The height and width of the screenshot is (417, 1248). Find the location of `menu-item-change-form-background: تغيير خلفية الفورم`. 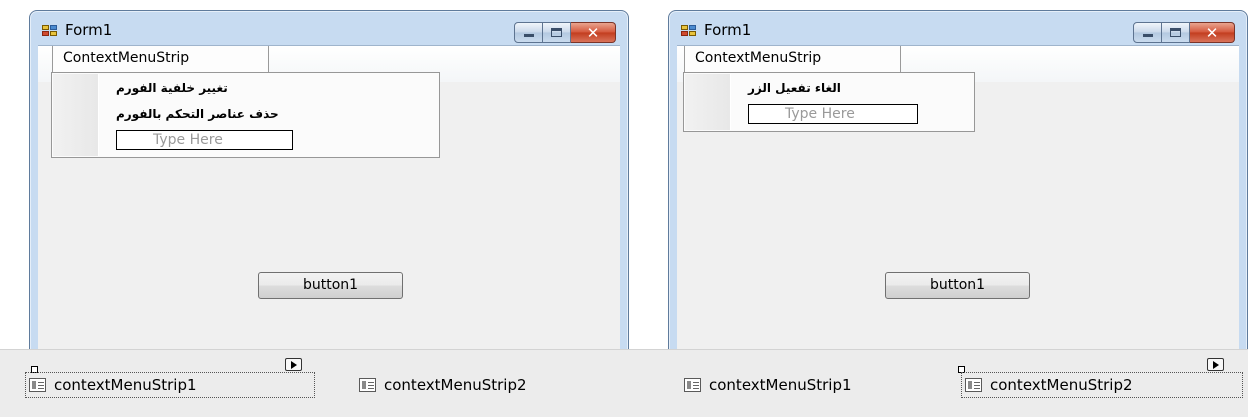

menu-item-change-form-background: تغيير خلفية الفورم is located at coordinates (172, 88).